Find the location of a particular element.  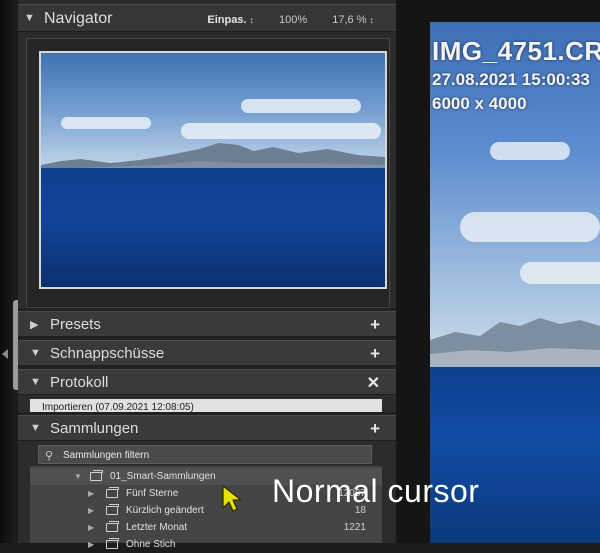

collection-row: ▶ Ohne Stich is located at coordinates (206, 544).